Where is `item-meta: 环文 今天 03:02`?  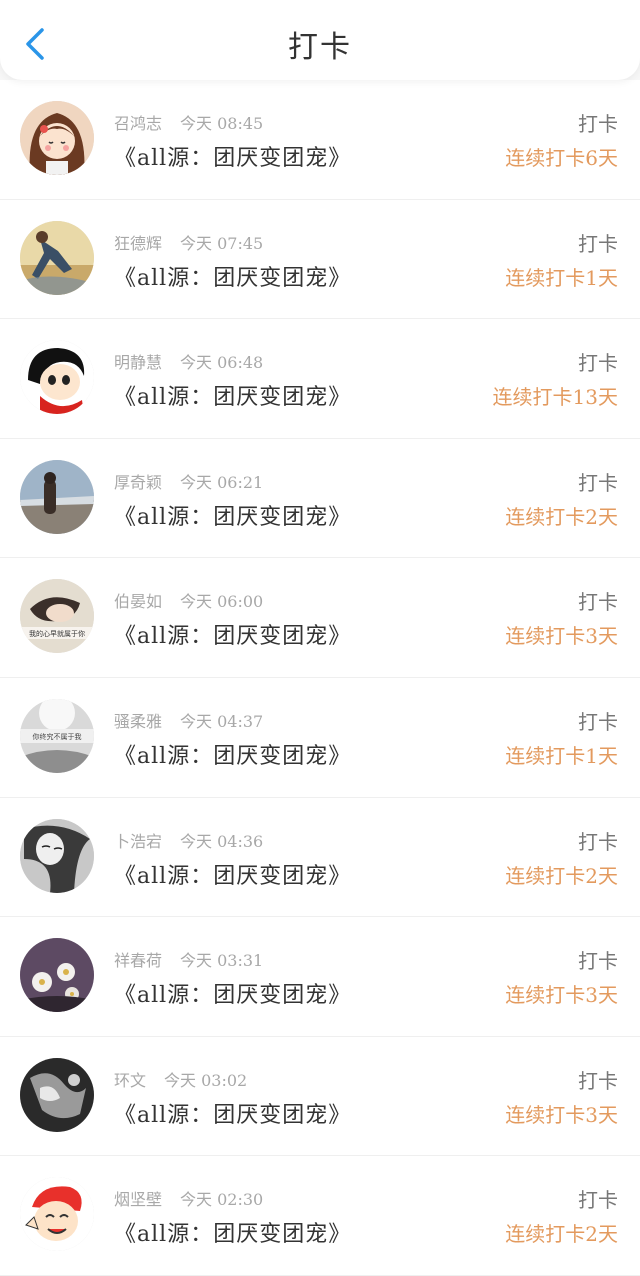 item-meta: 环文 今天 03:02 is located at coordinates (180, 1079).